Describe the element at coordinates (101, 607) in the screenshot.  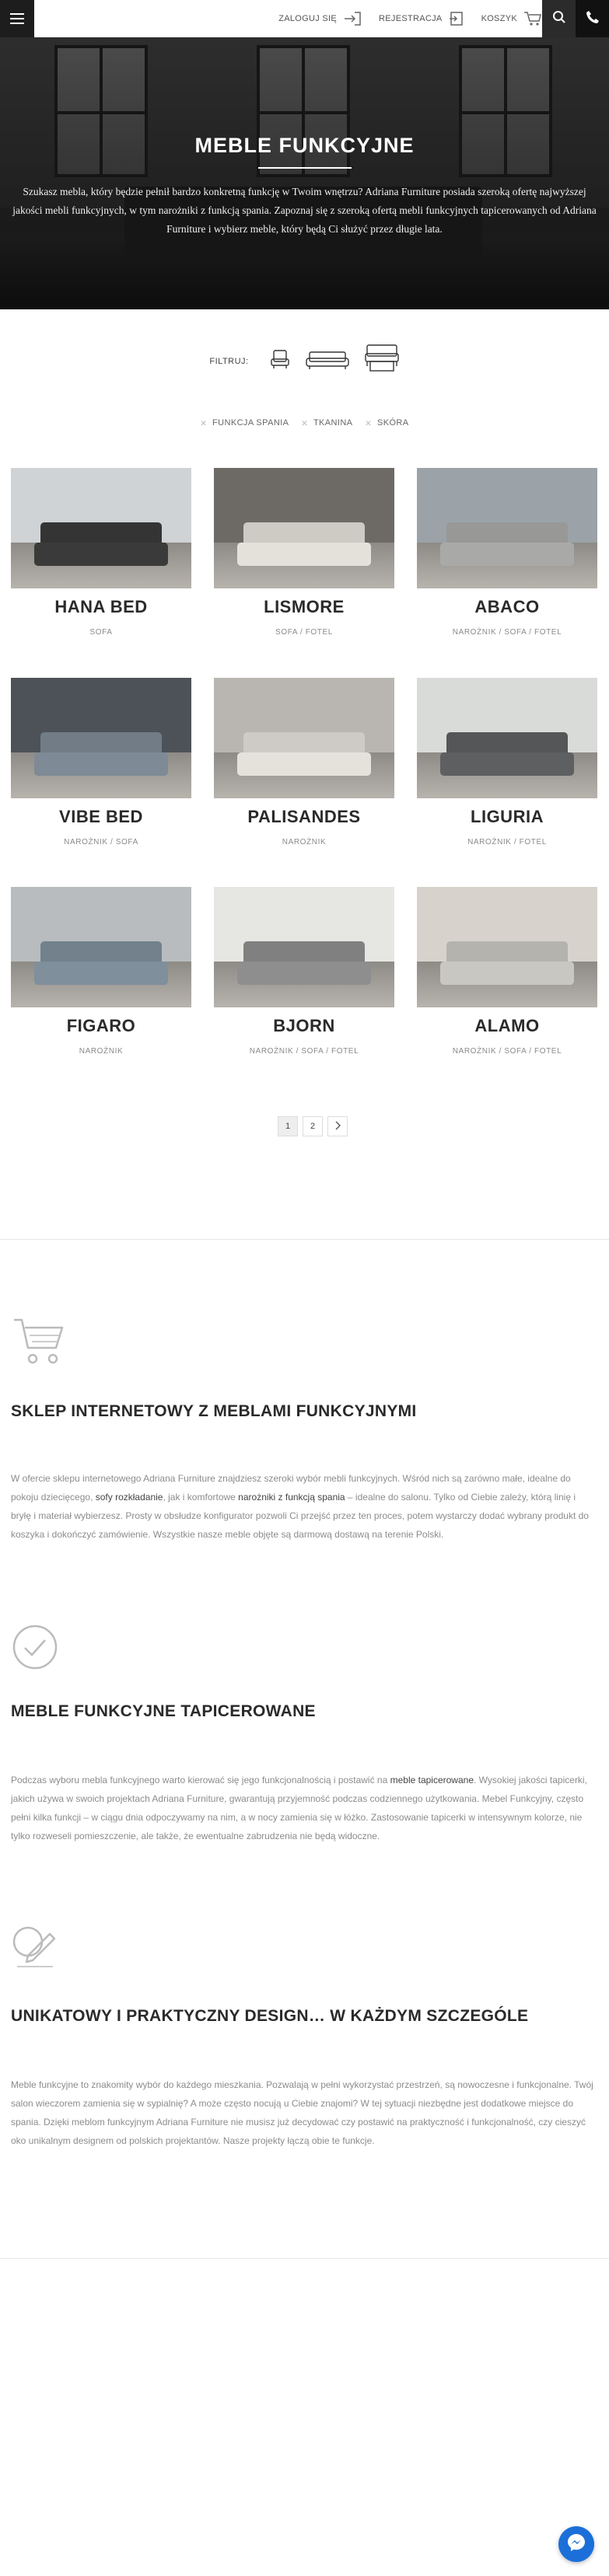
I see `product-name: HANA BED` at that location.